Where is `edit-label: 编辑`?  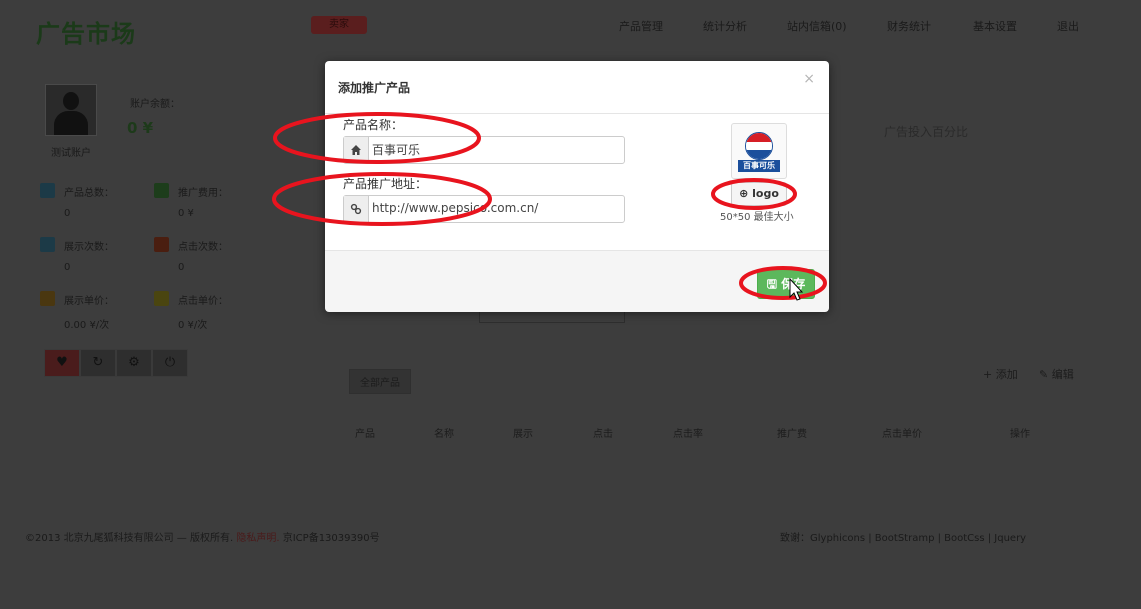 edit-label: 编辑 is located at coordinates (1062, 374).